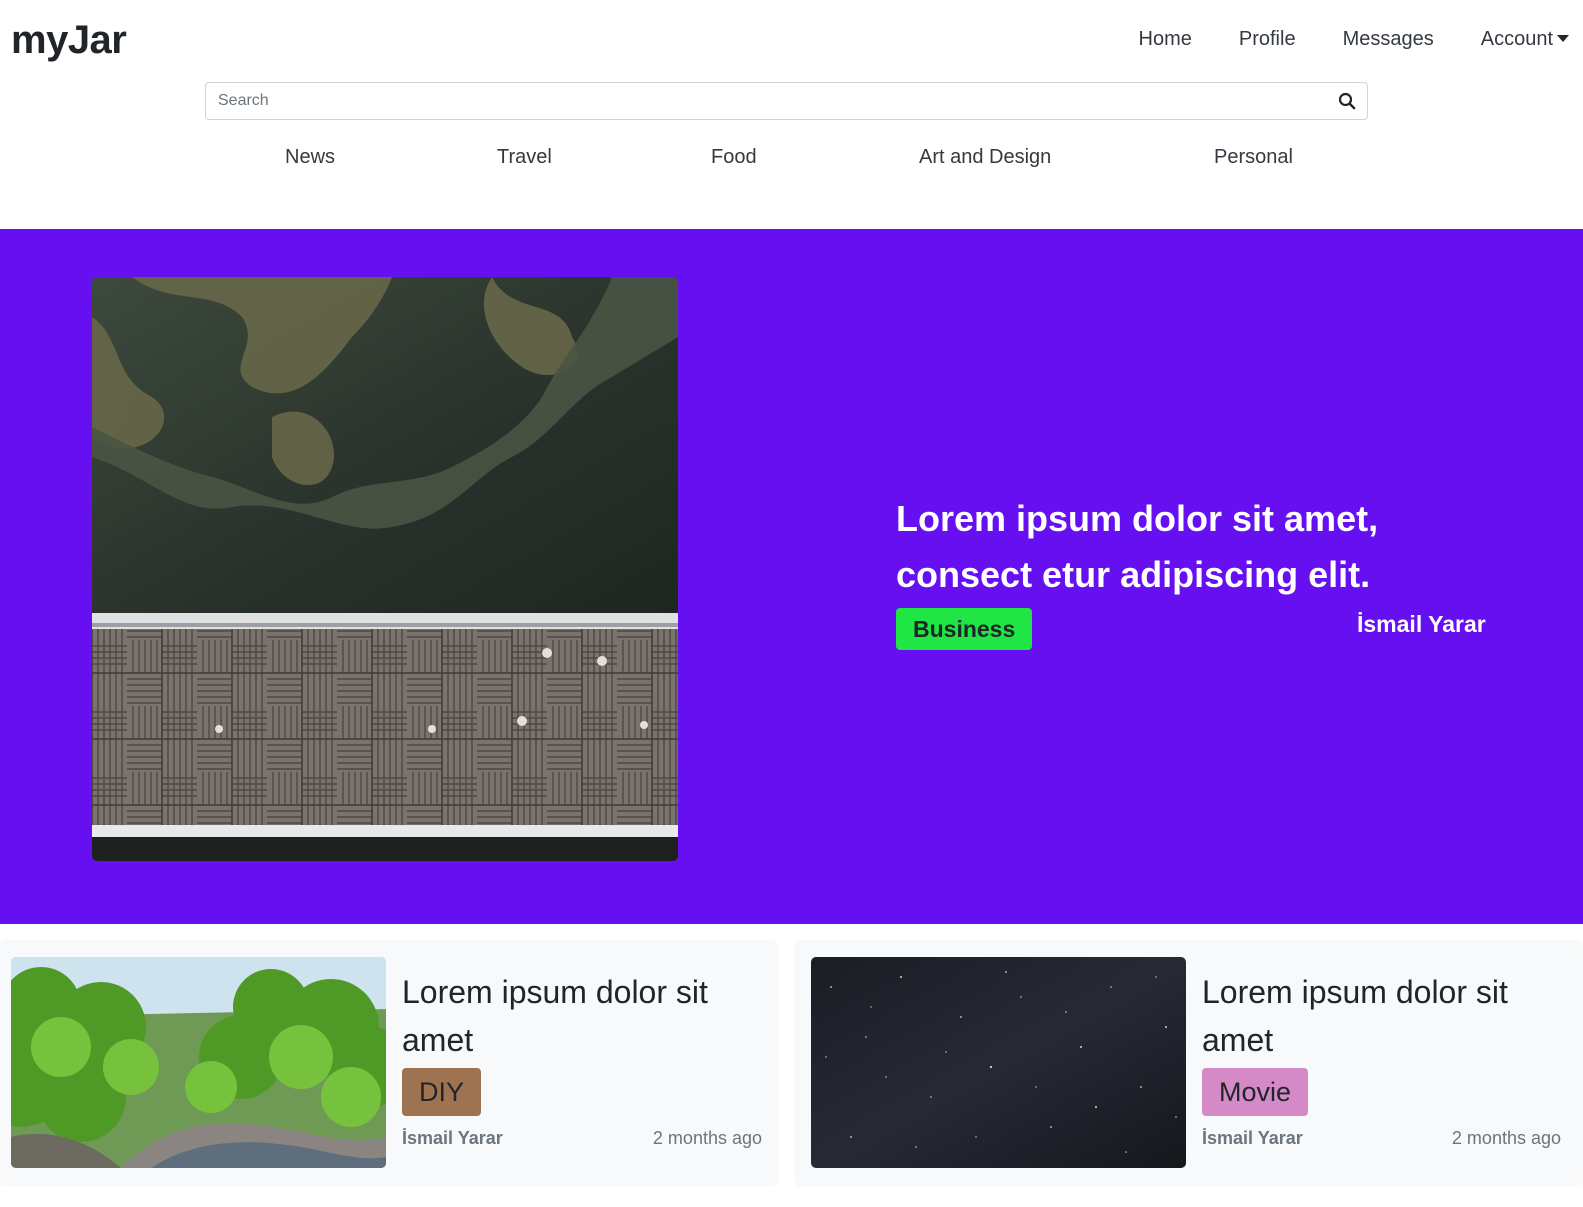 The image size is (1583, 1207). Describe the element at coordinates (964, 629) in the screenshot. I see `hero-category-badge: Business` at that location.